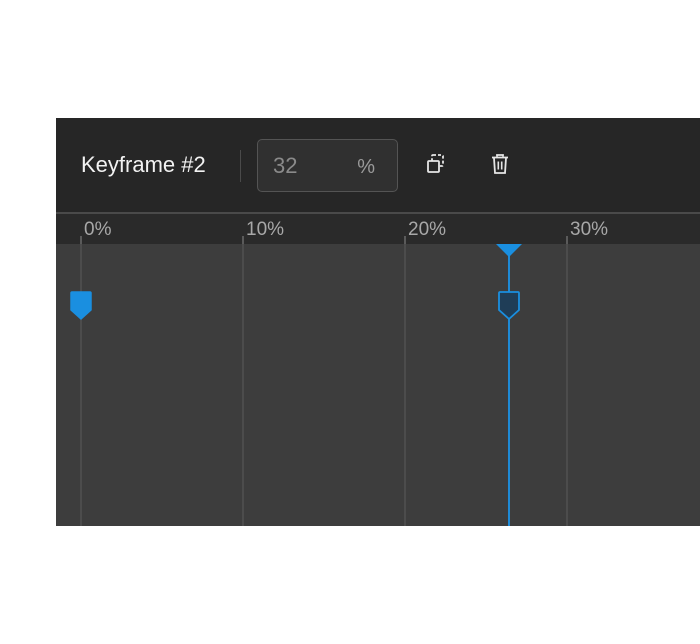 This screenshot has width=700, height=644. What do you see at coordinates (378, 228) in the screenshot?
I see `timeline-ruler: 0% 10% 20% 30%` at bounding box center [378, 228].